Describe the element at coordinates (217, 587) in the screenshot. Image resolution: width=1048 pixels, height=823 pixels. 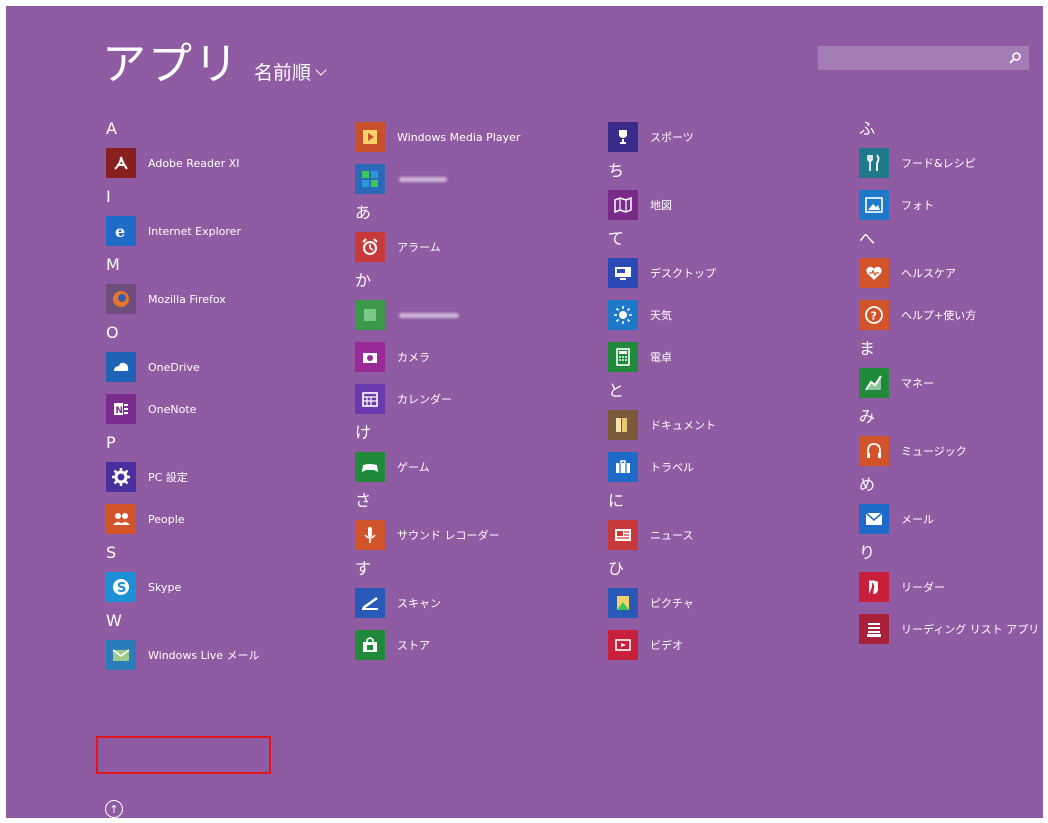
I see `app-tile-skype: S Skype` at that location.